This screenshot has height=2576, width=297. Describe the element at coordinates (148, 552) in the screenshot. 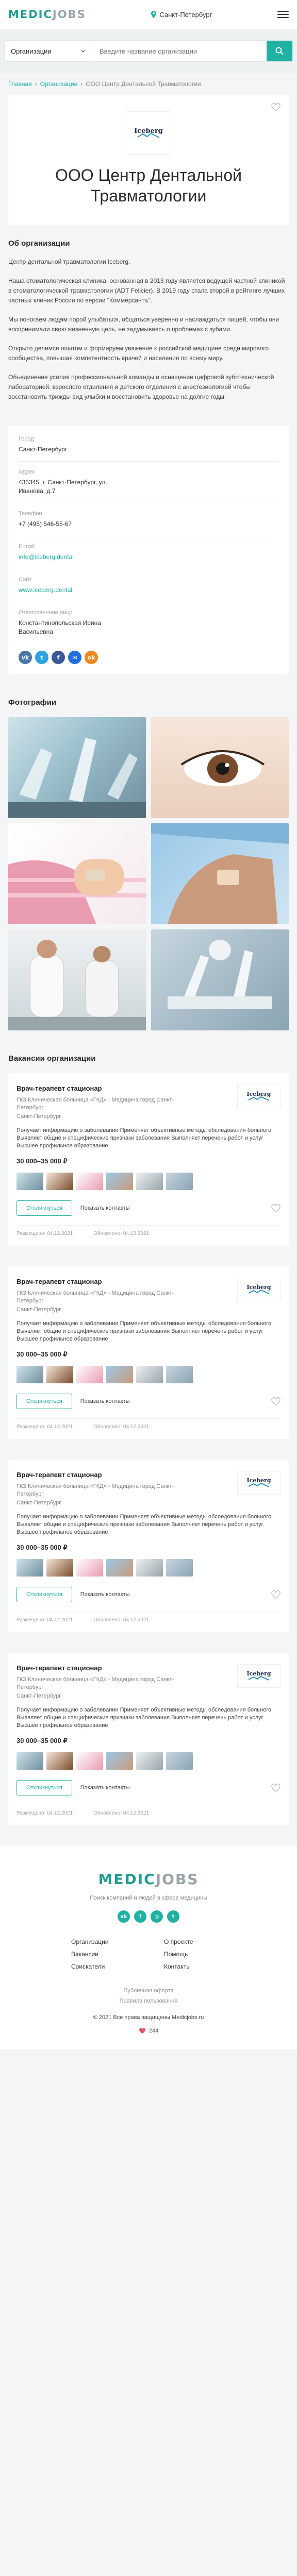

I see `contact-email: E-mail info@iceberg.dental` at that location.